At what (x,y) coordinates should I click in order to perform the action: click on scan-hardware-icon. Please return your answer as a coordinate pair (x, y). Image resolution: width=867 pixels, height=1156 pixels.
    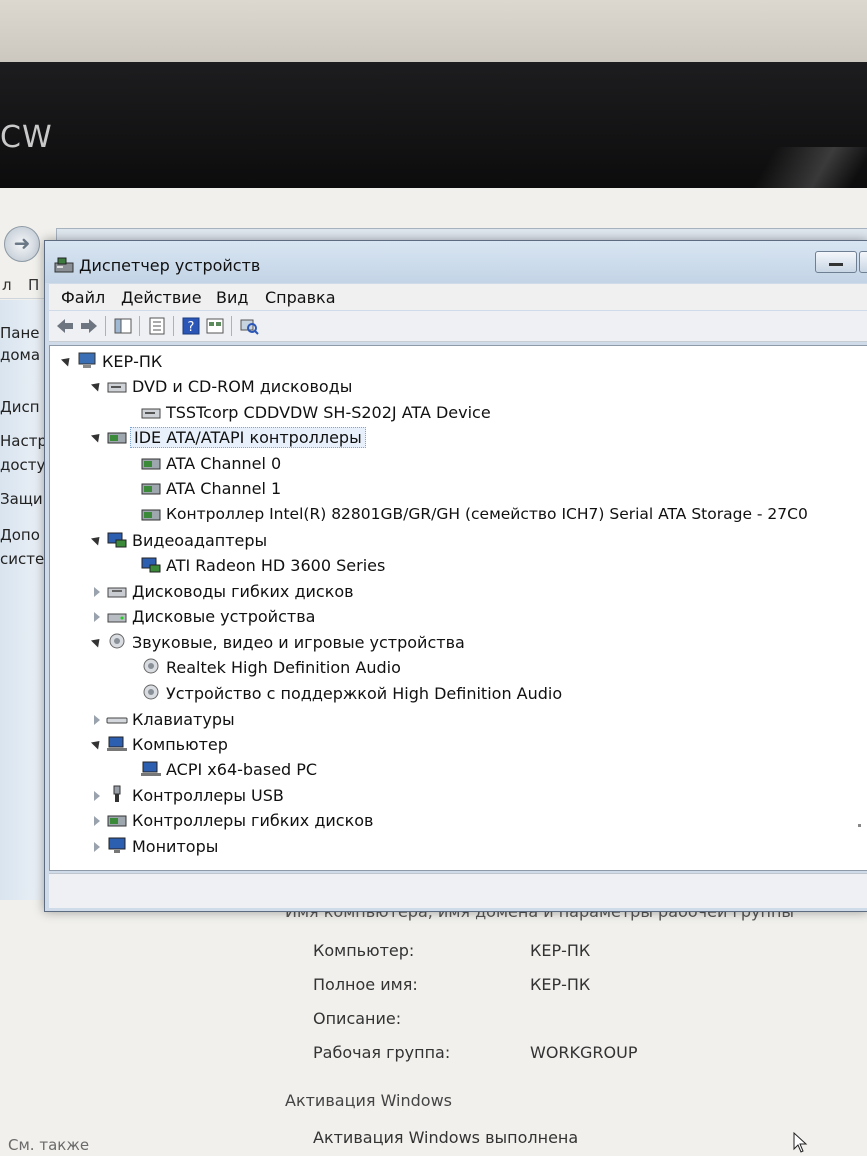
    Looking at the image, I should click on (249, 326).